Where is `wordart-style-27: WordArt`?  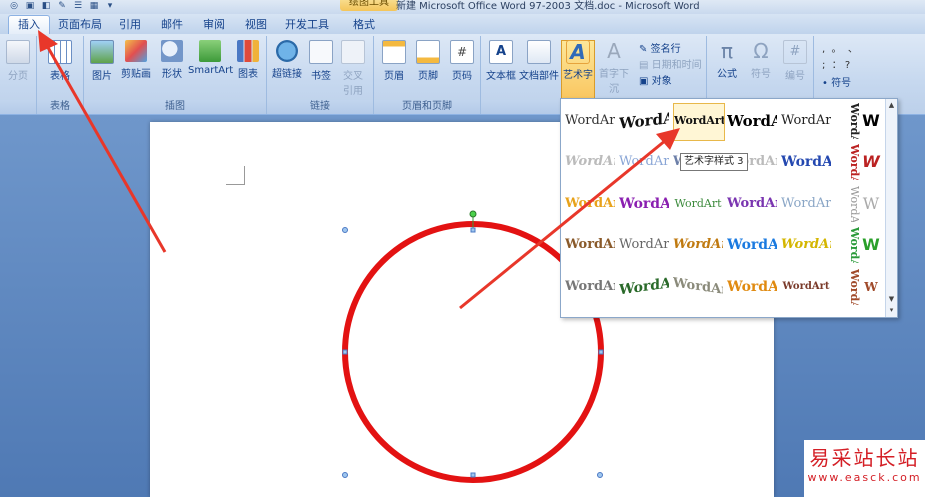 wordart-style-27: WordArt is located at coordinates (698, 286).